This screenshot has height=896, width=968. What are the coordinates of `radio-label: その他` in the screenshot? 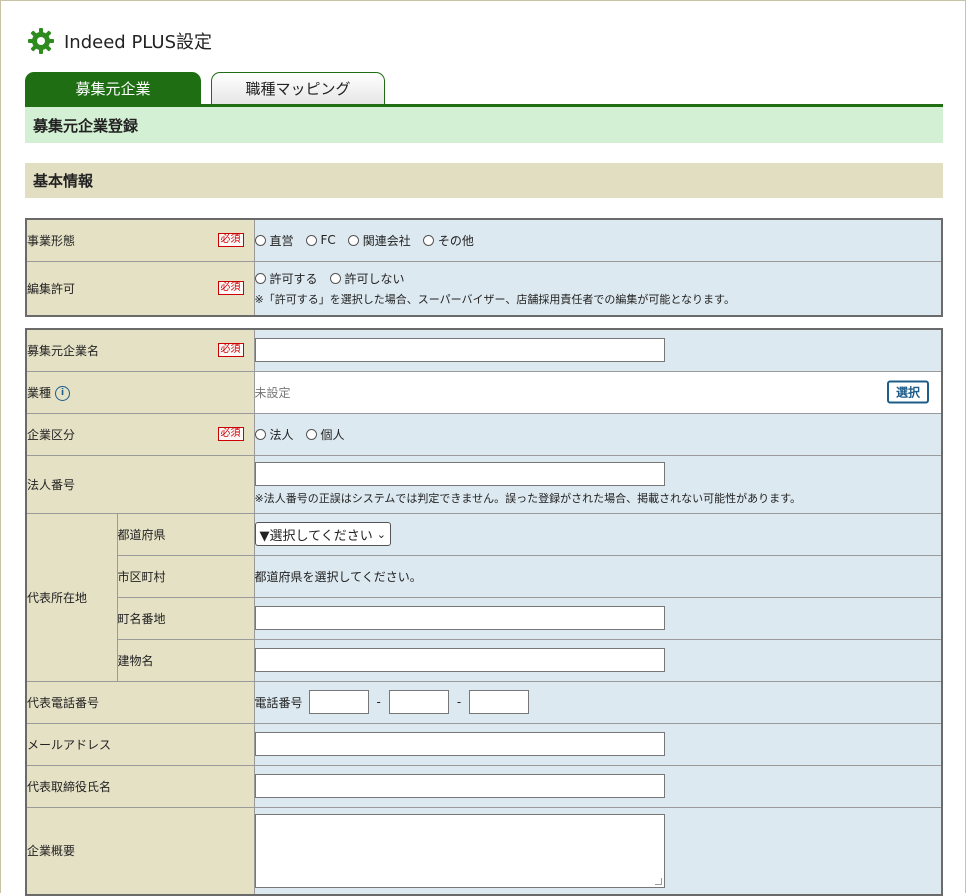 It's located at (455, 240).